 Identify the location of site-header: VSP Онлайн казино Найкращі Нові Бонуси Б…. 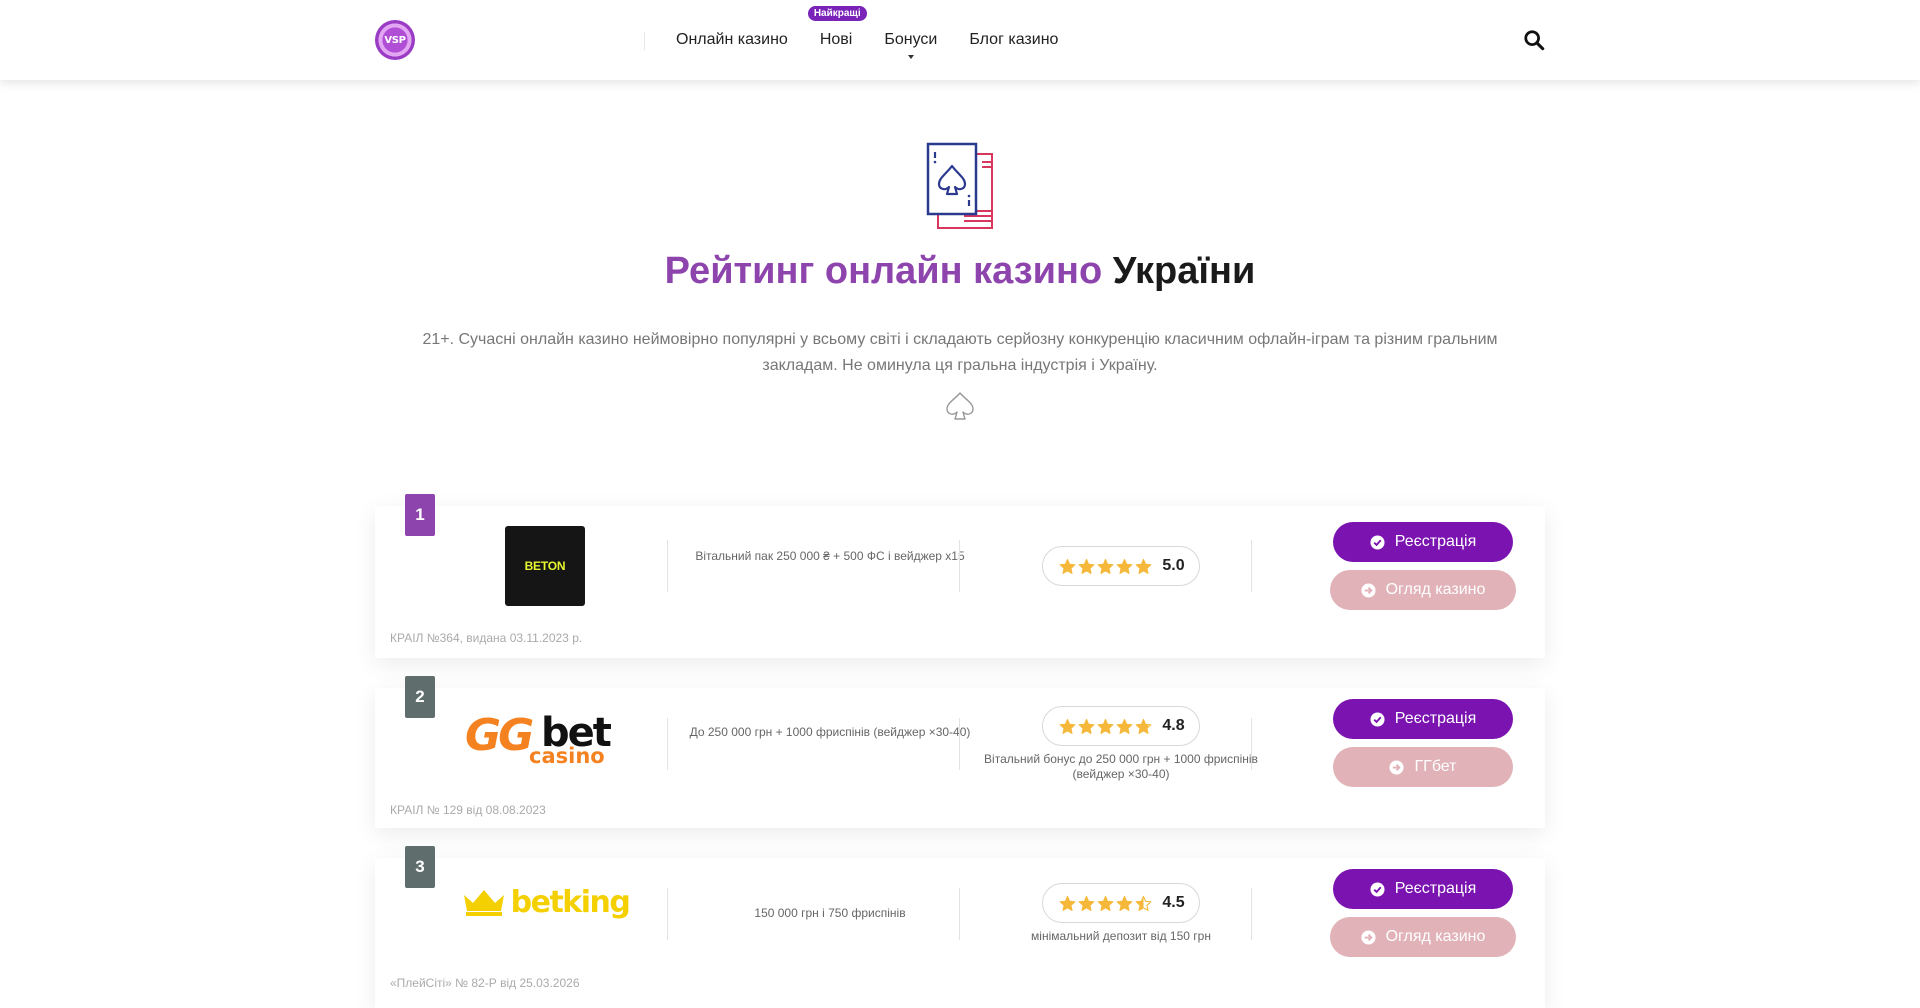
(960, 40).